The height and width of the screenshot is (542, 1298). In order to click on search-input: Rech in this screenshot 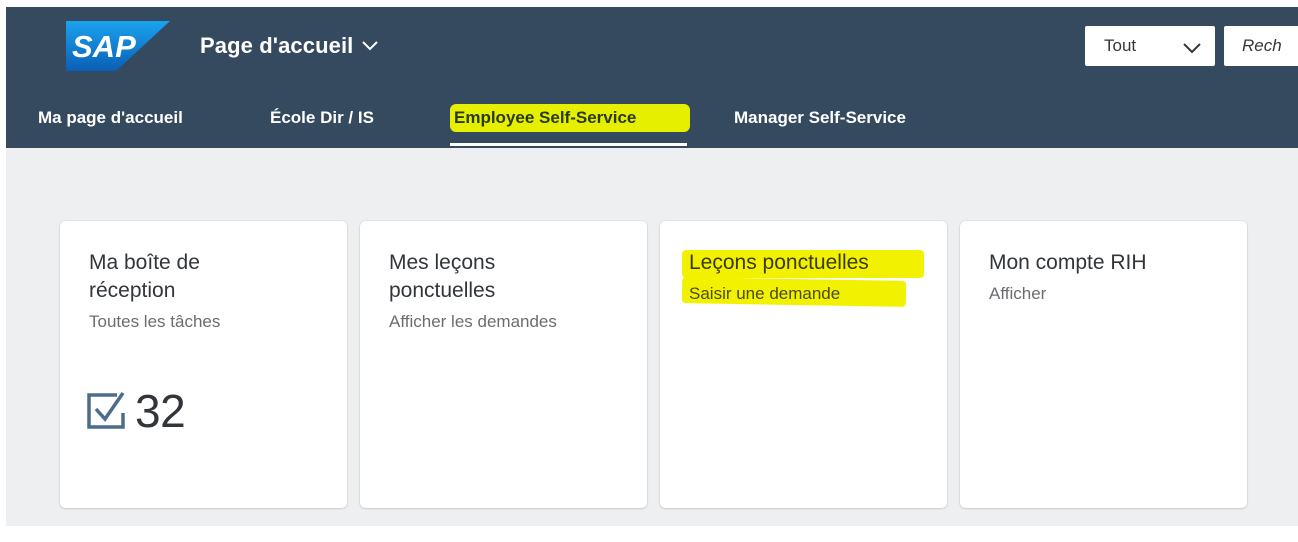, I will do `click(1261, 46)`.